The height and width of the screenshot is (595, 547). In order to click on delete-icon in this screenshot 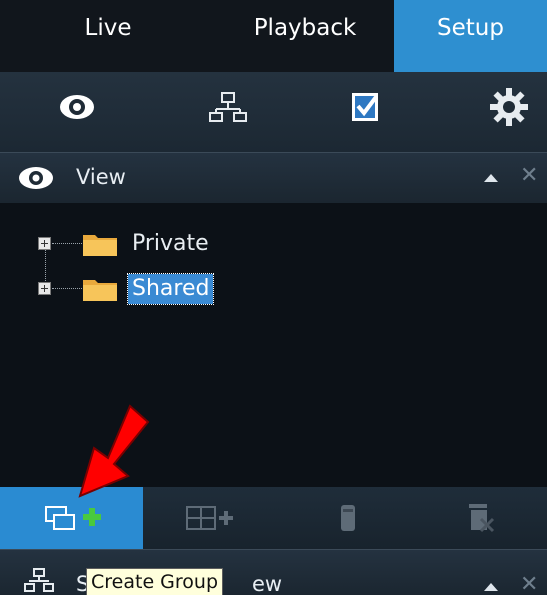, I will do `click(482, 518)`.